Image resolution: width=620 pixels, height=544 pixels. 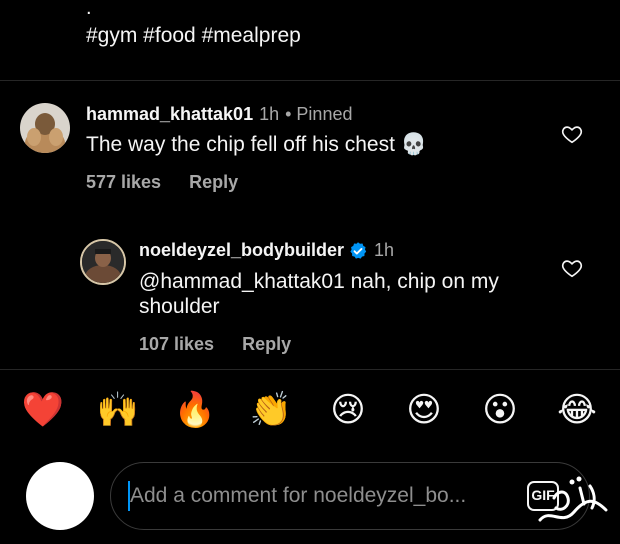 What do you see at coordinates (256, 144) in the screenshot?
I see `comment-text: The way the chip fell off his chest 💀` at bounding box center [256, 144].